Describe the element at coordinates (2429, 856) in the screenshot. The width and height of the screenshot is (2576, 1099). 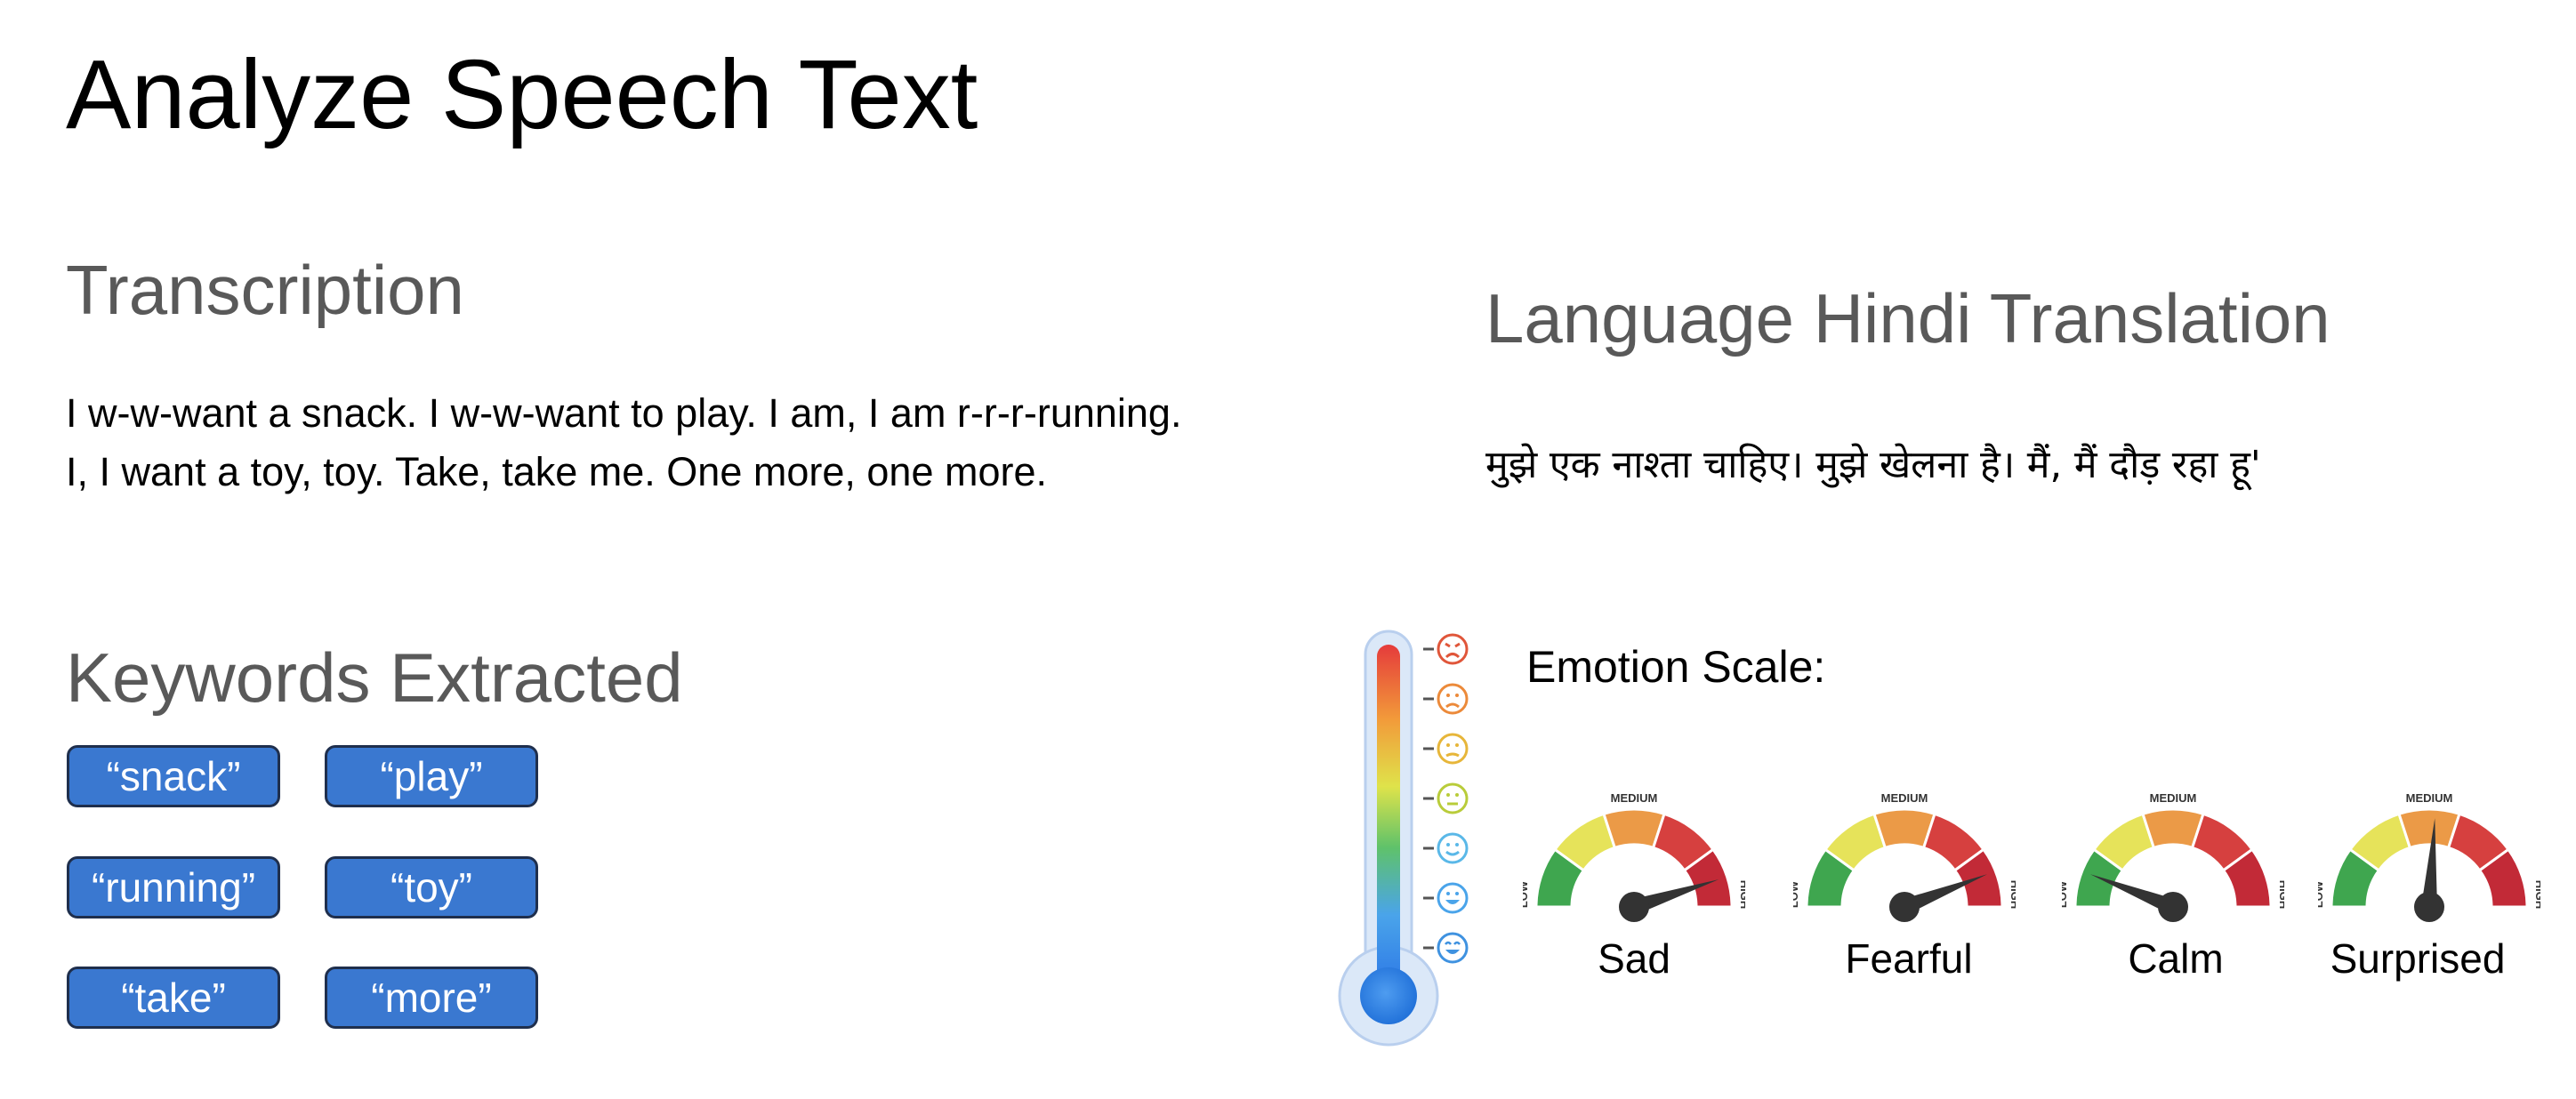
I see `gauge-surprised: MEDIUM LOW HIGH` at that location.